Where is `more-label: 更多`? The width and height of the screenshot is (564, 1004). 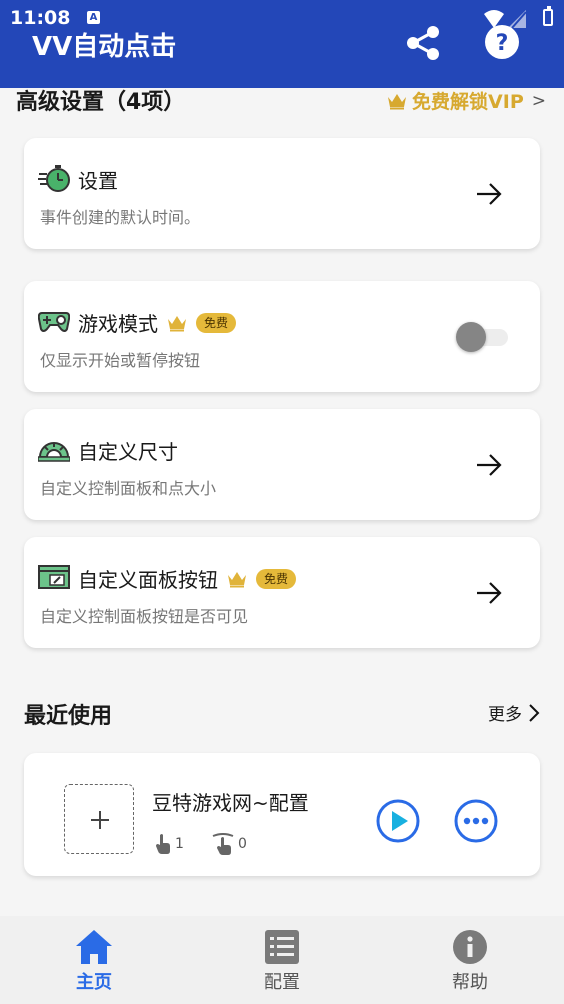 more-label: 更多 is located at coordinates (505, 715).